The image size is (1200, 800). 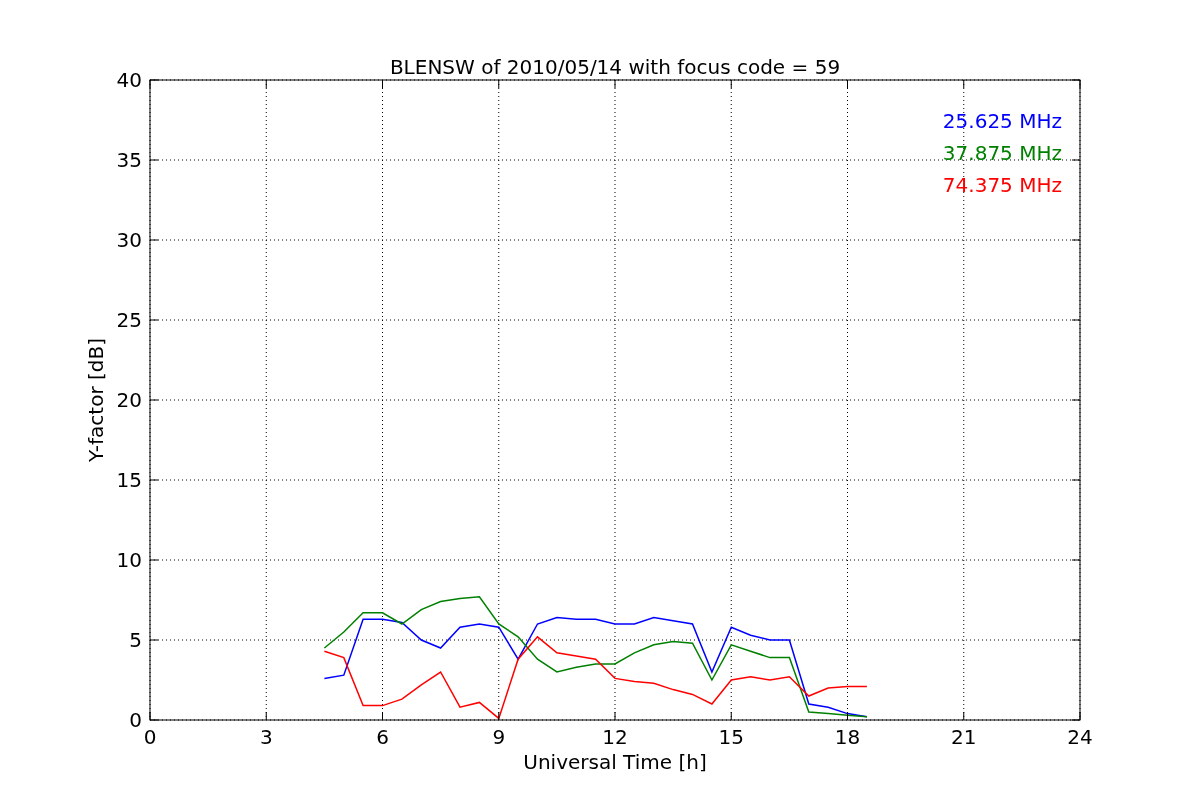 What do you see at coordinates (96, 400) in the screenshot?
I see `y-axis-label: Y-factor [dB]` at bounding box center [96, 400].